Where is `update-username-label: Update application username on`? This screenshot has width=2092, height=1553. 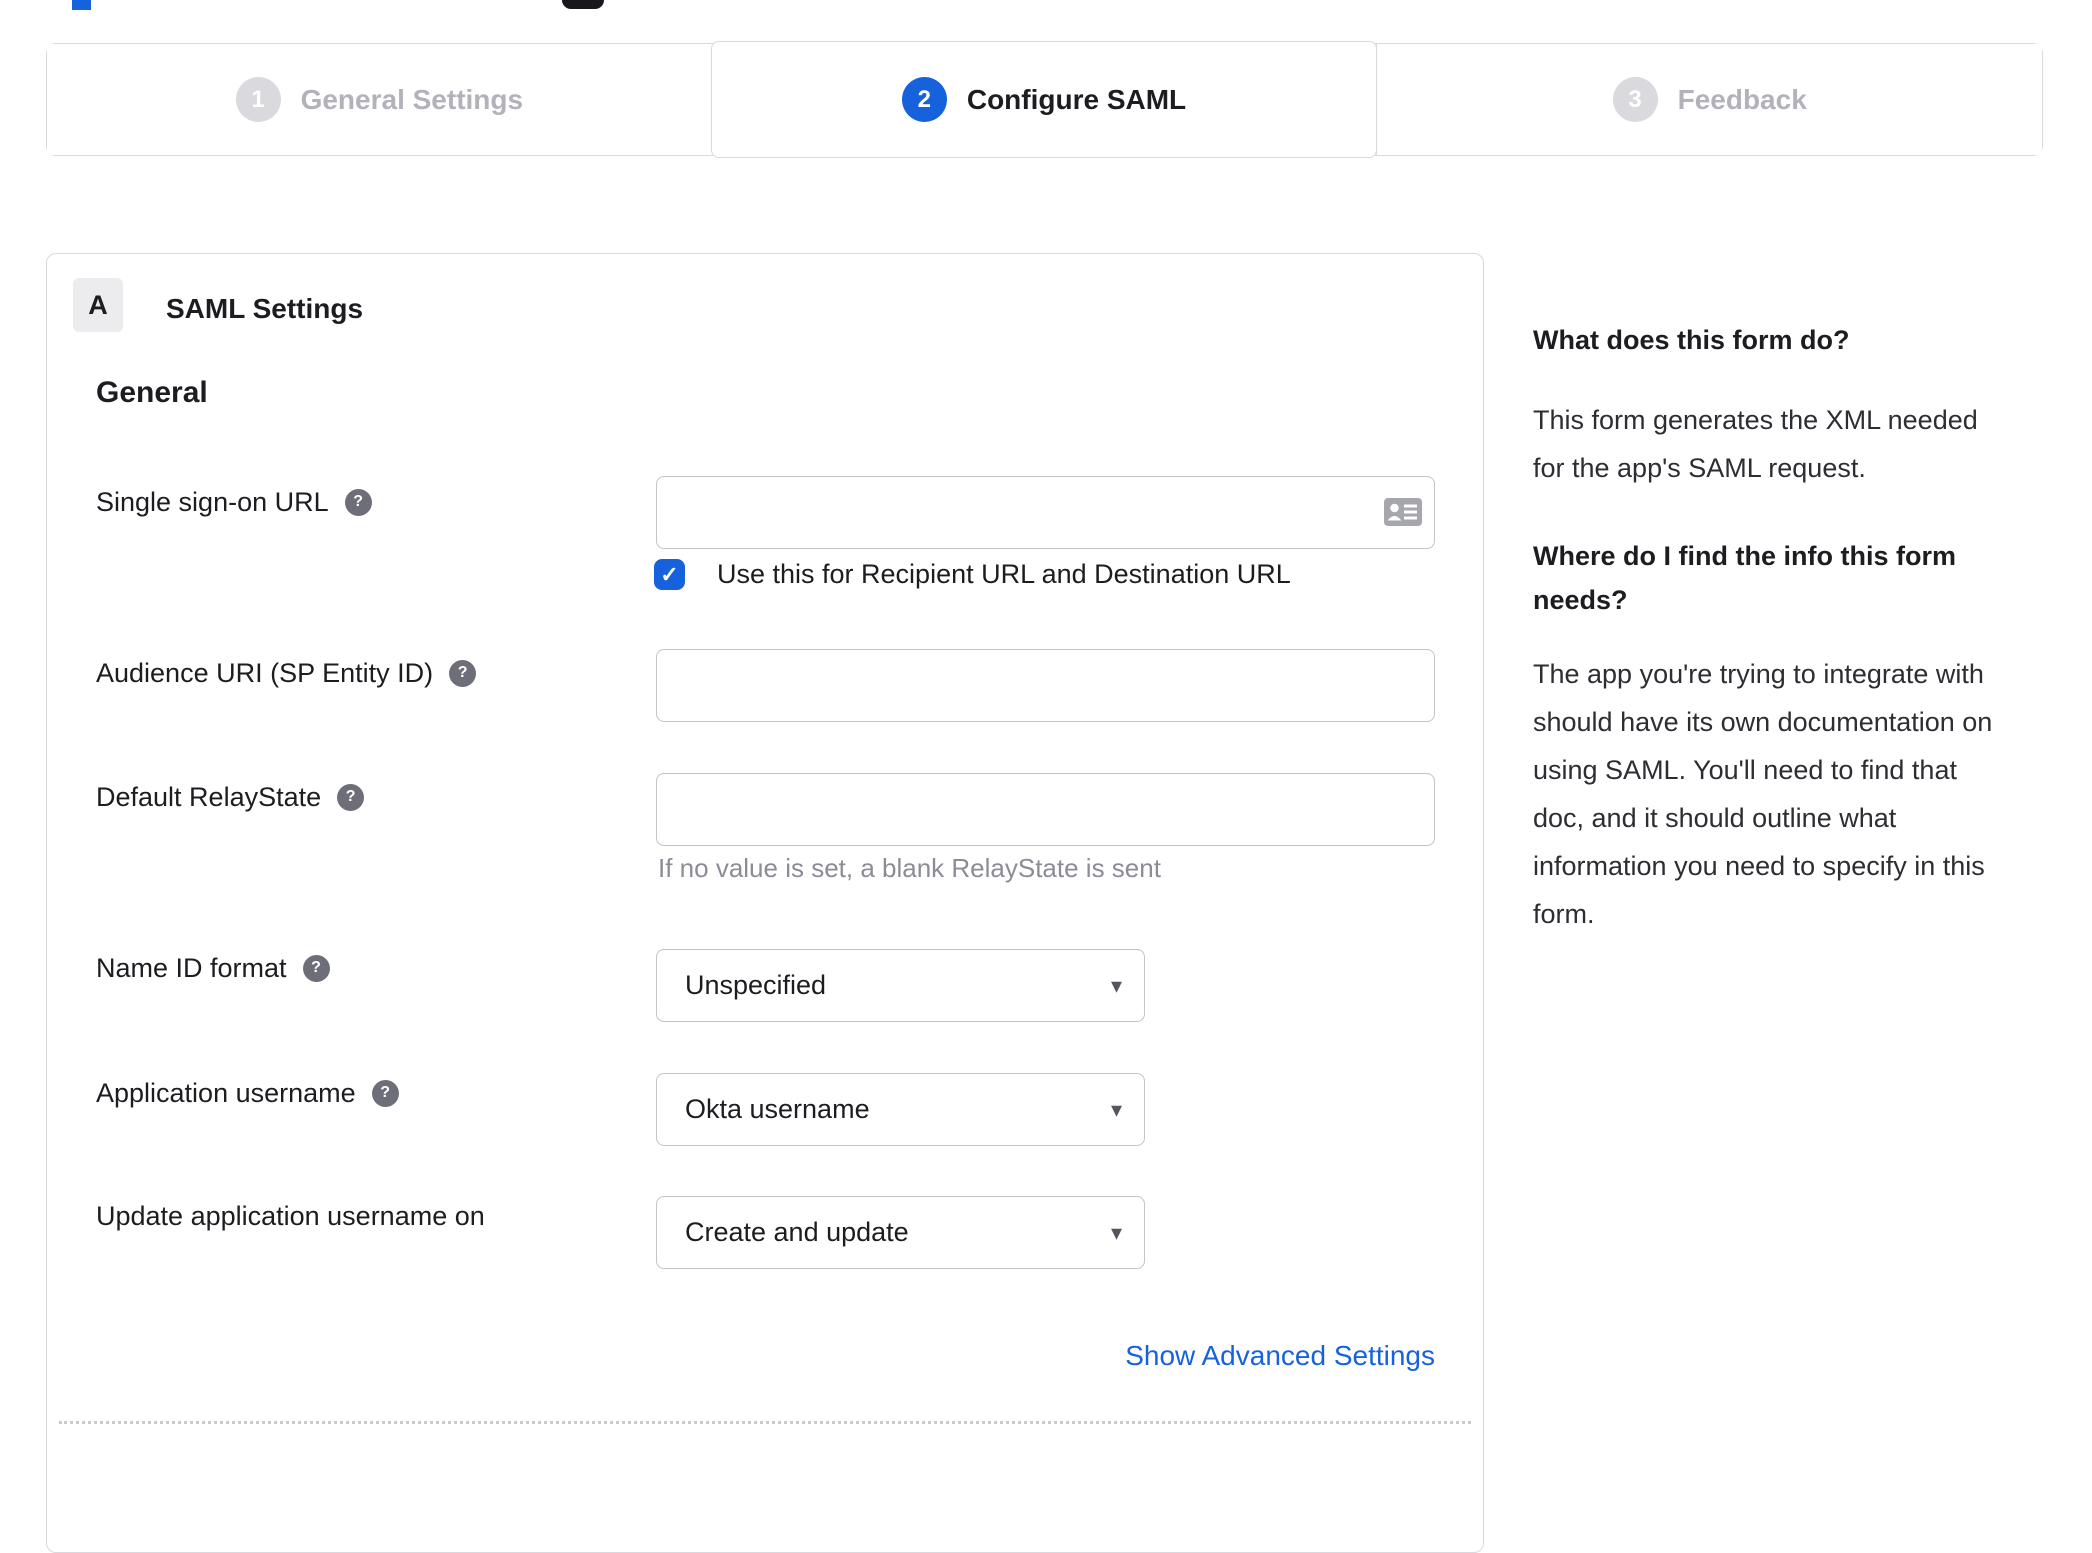
update-username-label: Update application username on is located at coordinates (290, 1216).